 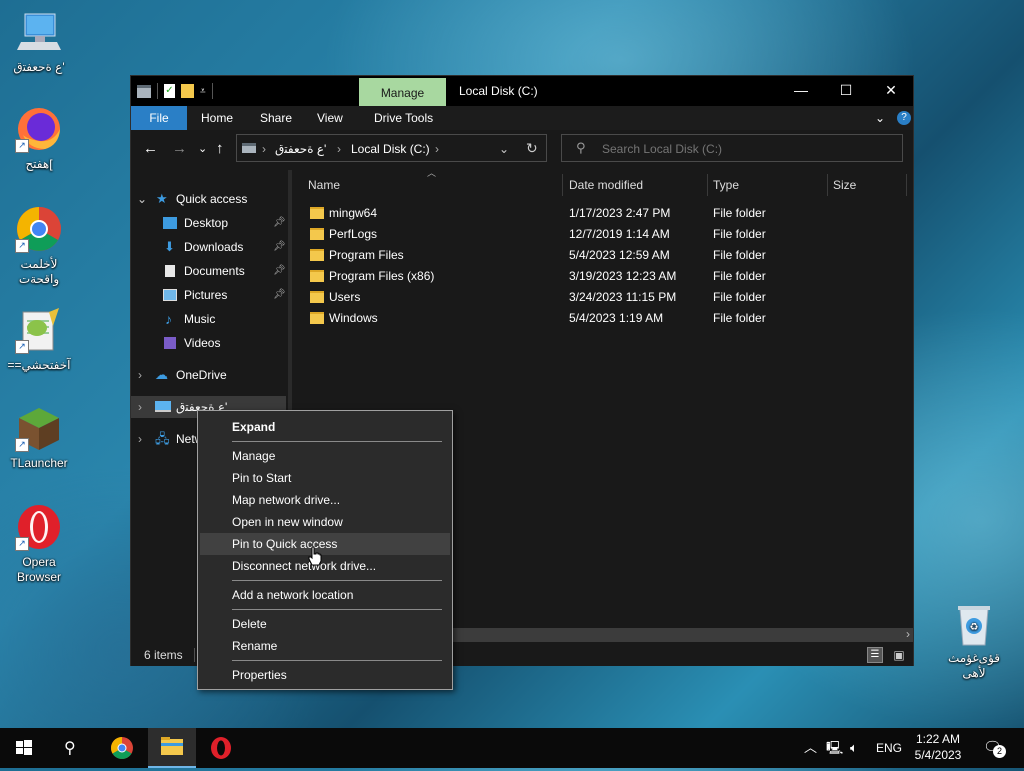 What do you see at coordinates (179, 148) in the screenshot?
I see `forward-button: →` at bounding box center [179, 148].